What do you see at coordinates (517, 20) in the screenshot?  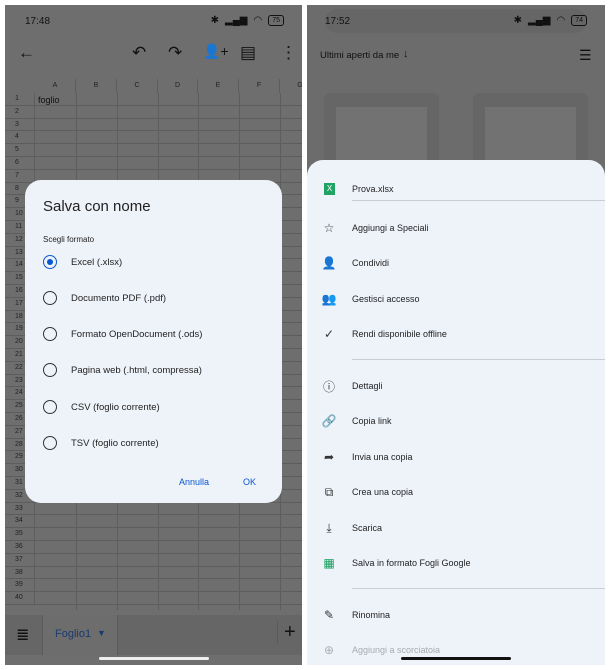 I see `bluetooth-icon: ✱` at bounding box center [517, 20].